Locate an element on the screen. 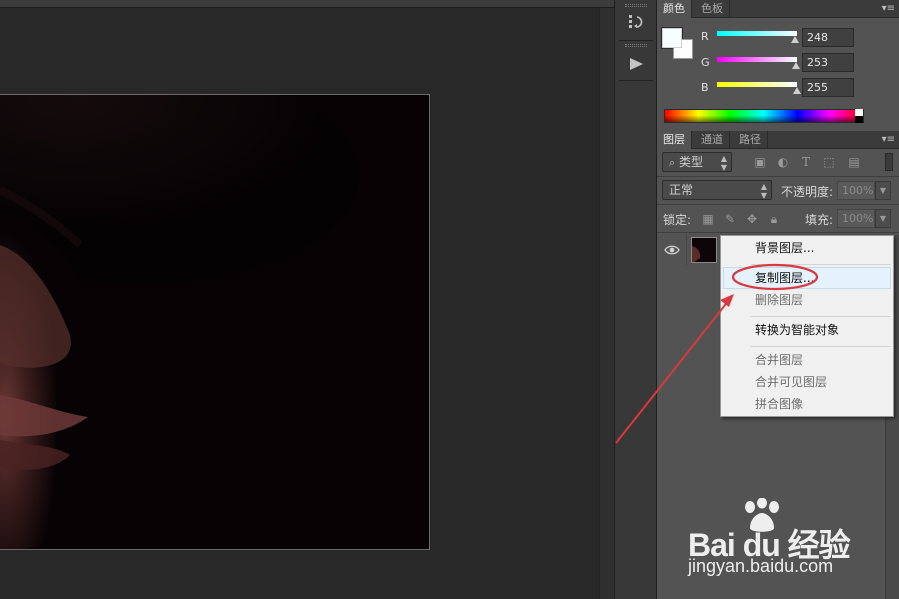 The width and height of the screenshot is (899, 599). shape-filter-icon: ⬚ is located at coordinates (829, 162).